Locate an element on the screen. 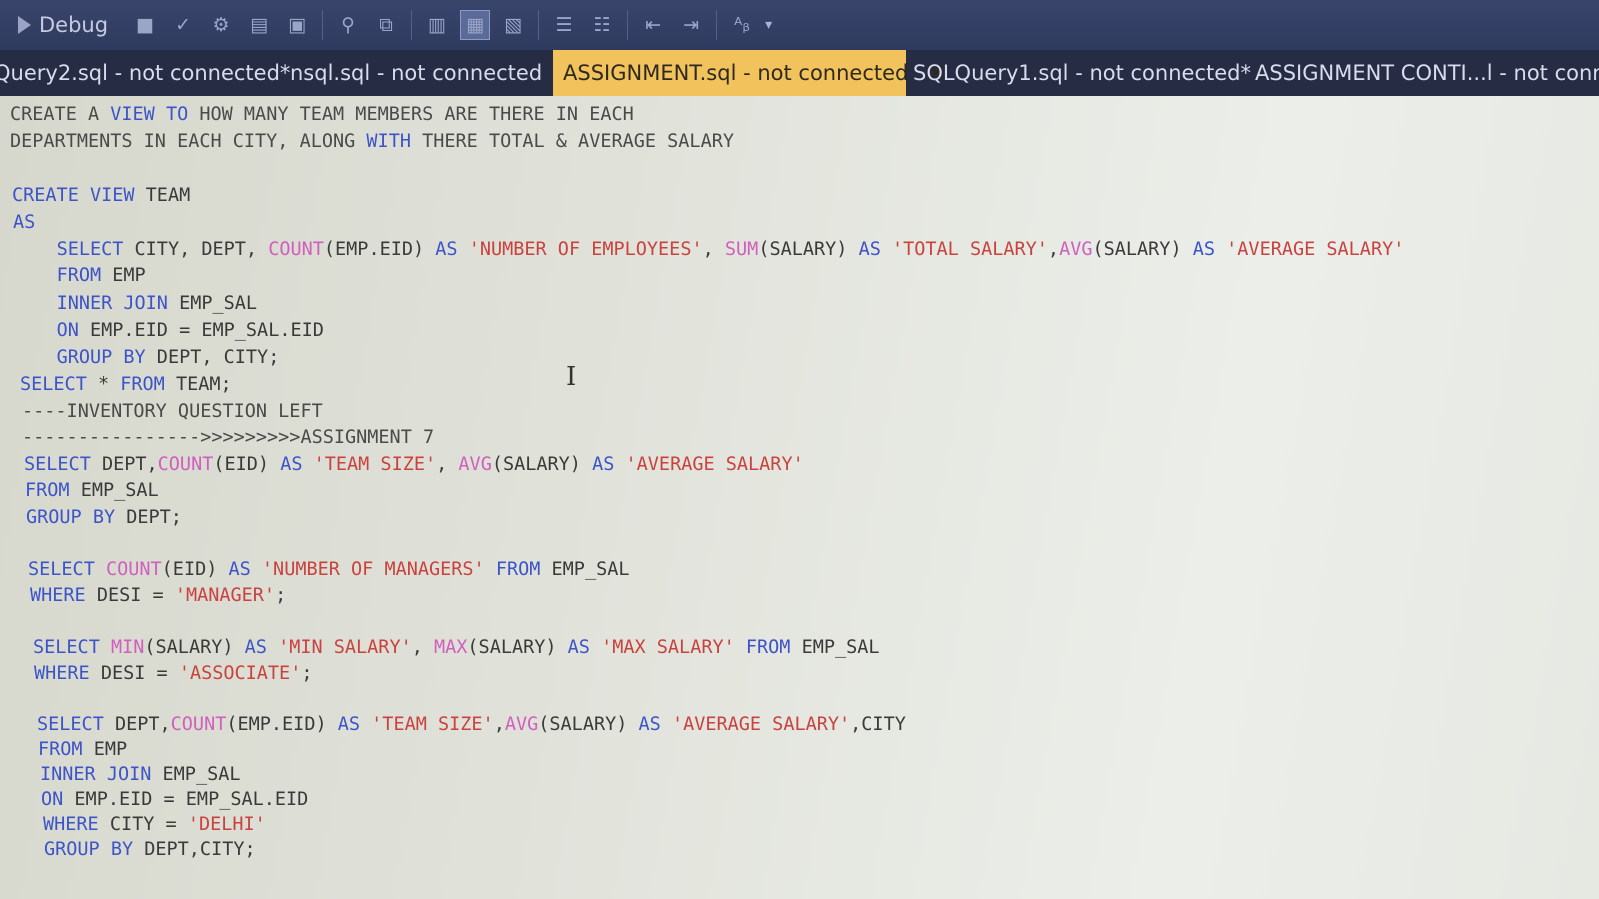 This screenshot has width=1599, height=899. code-token: 'TOTAL SALARY' is located at coordinates (969, 249).